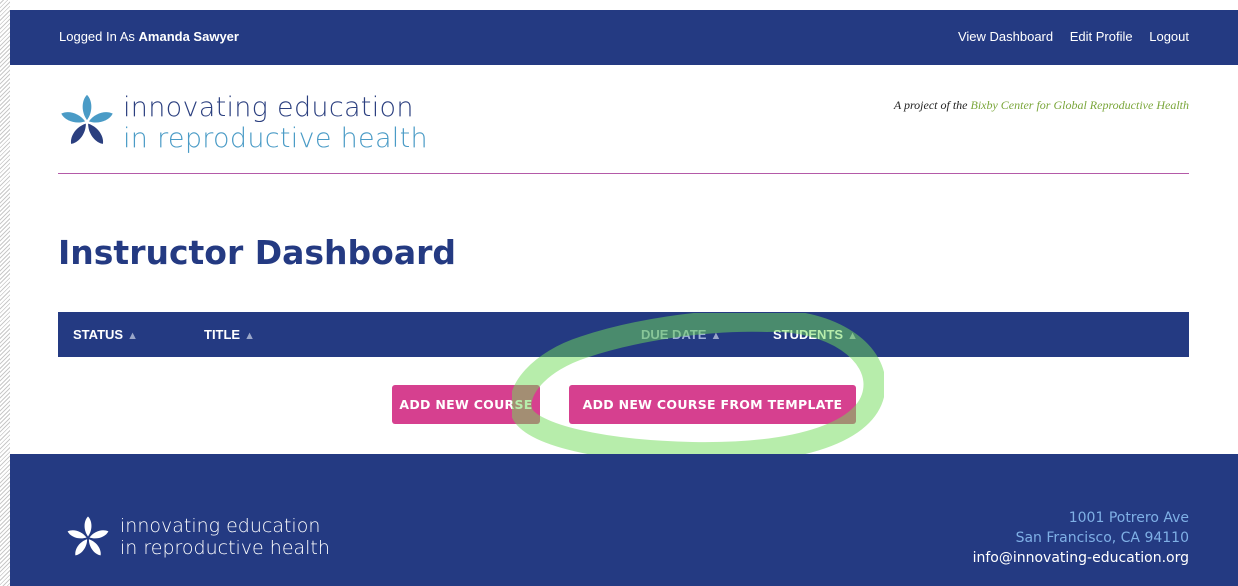 Image resolution: width=1238 pixels, height=586 pixels. I want to click on top-nav: View Dashboard Edit Profile Logout, so click(1067, 36).